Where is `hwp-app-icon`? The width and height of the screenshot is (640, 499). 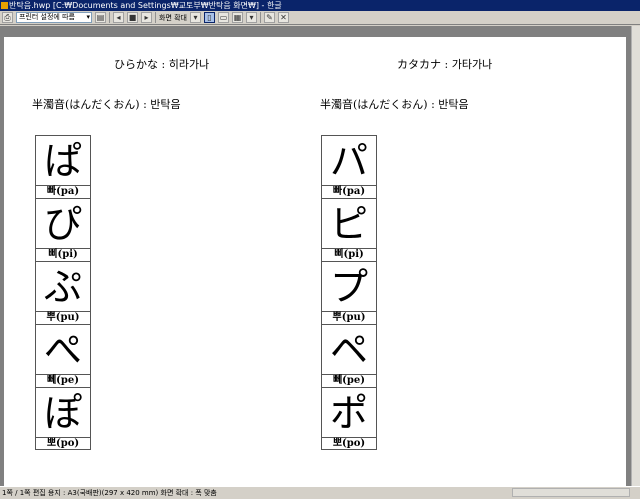 hwp-app-icon is located at coordinates (4, 5).